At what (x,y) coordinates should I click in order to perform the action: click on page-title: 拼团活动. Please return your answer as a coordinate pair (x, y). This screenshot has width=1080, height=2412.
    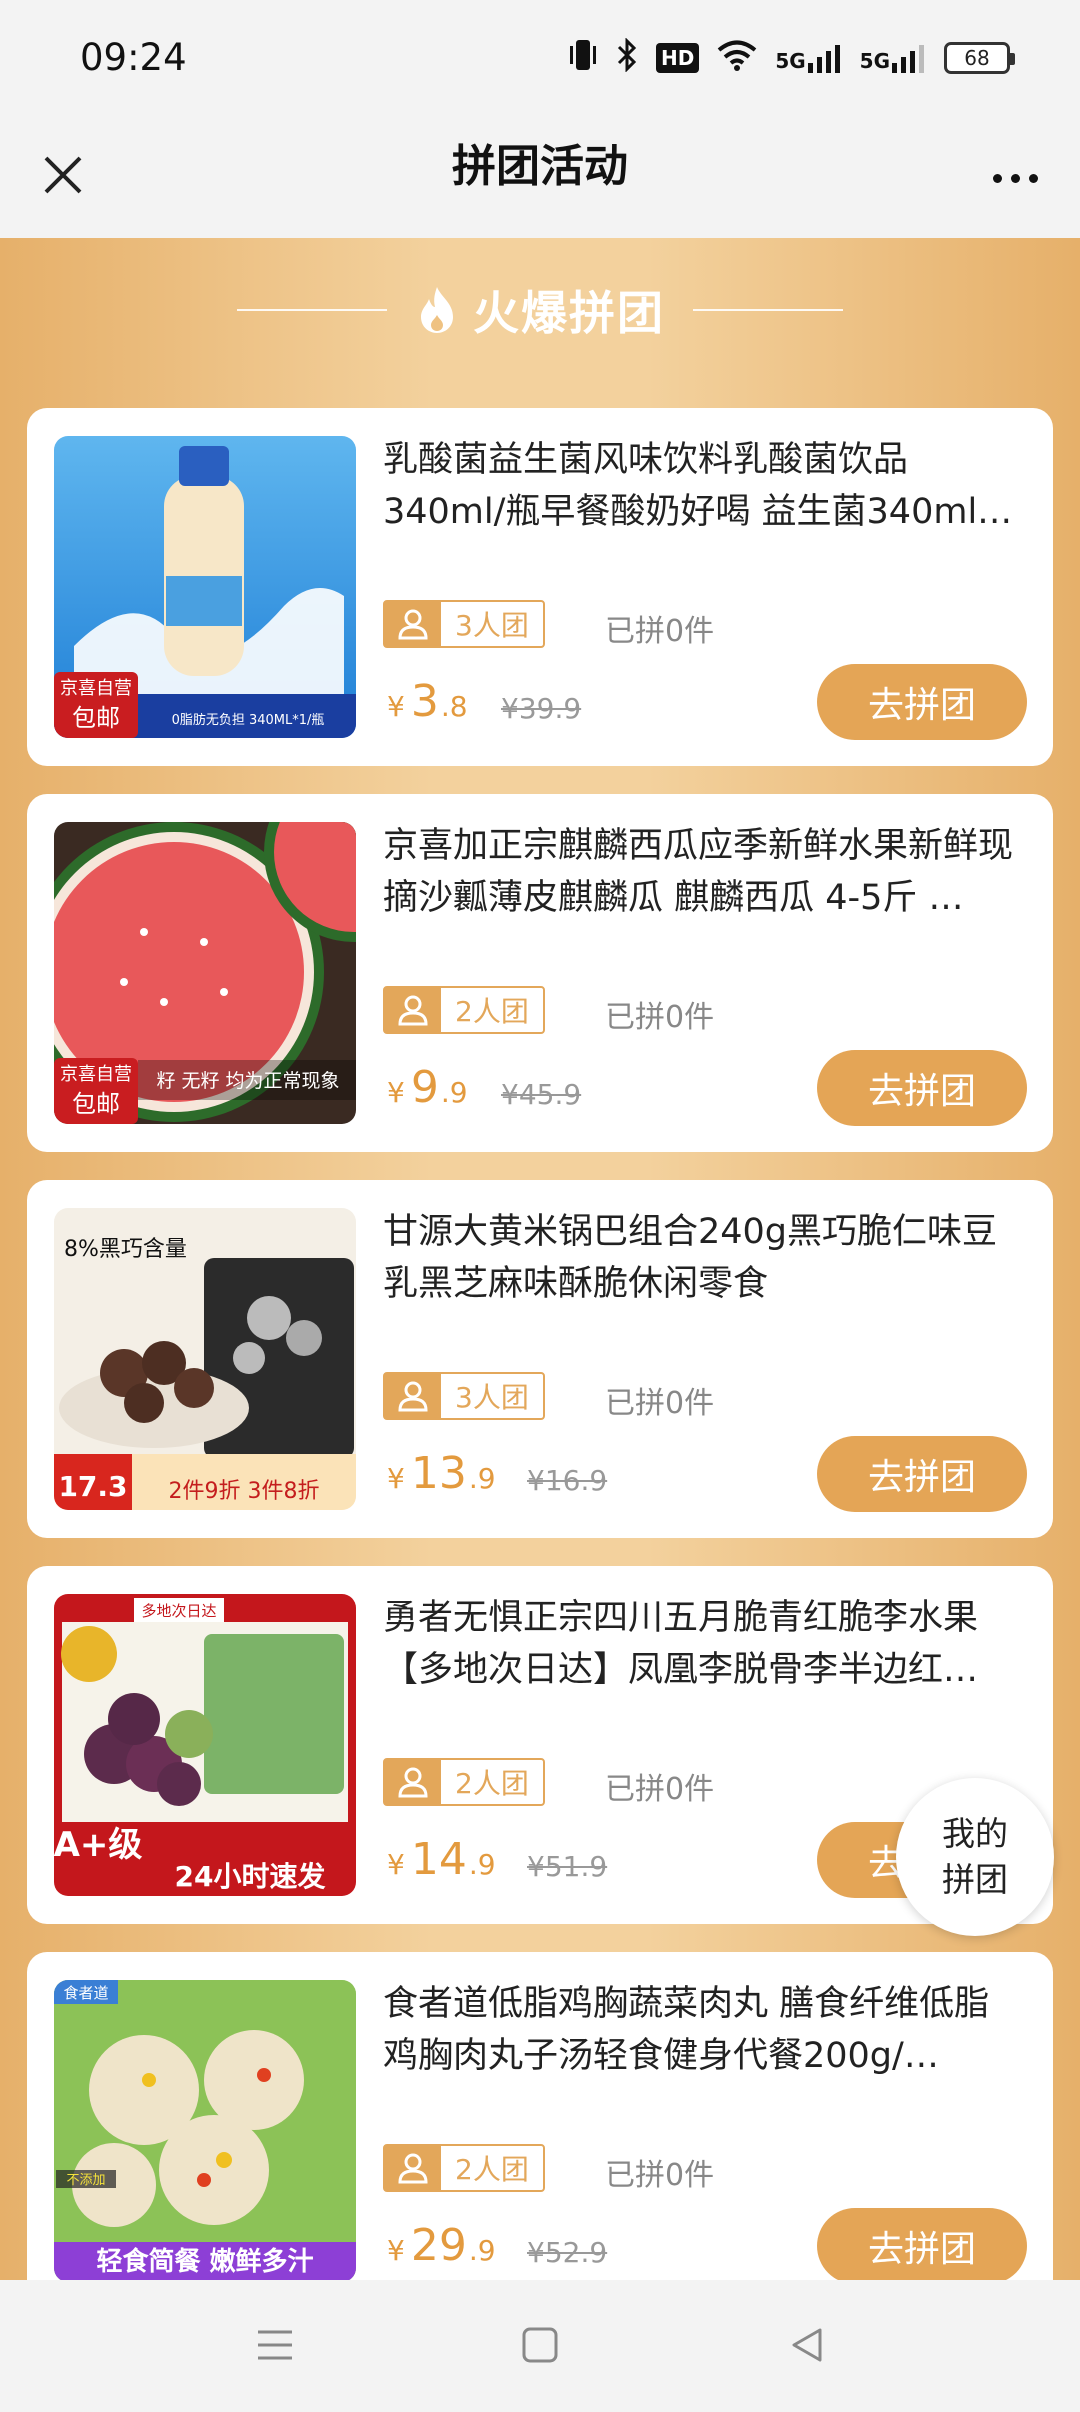
    Looking at the image, I should click on (540, 166).